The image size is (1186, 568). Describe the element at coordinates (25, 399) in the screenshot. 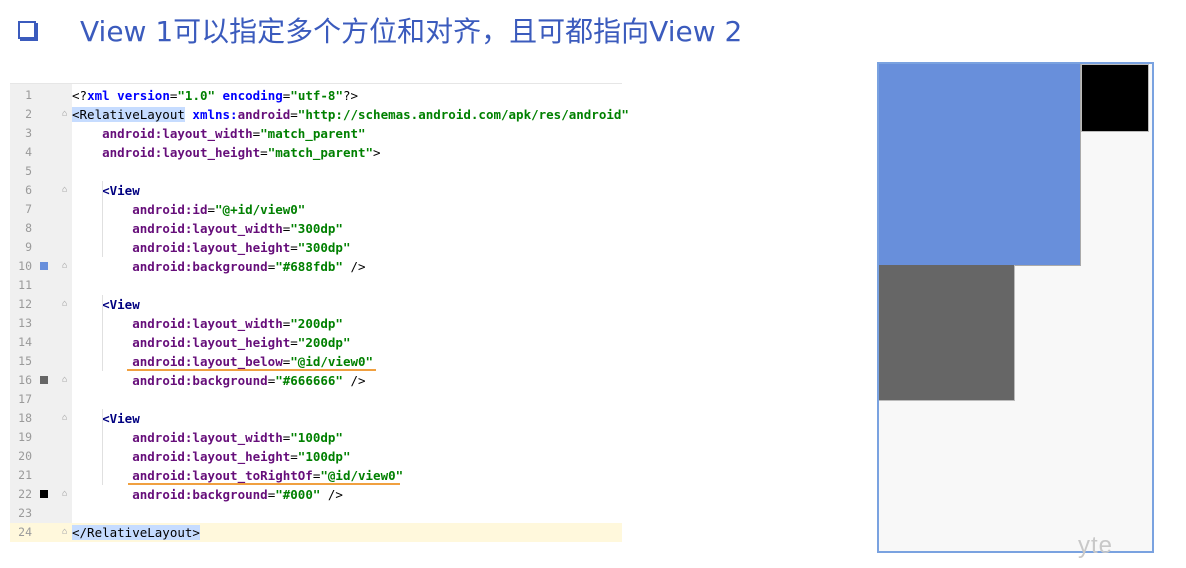

I see `line-number: 17` at that location.